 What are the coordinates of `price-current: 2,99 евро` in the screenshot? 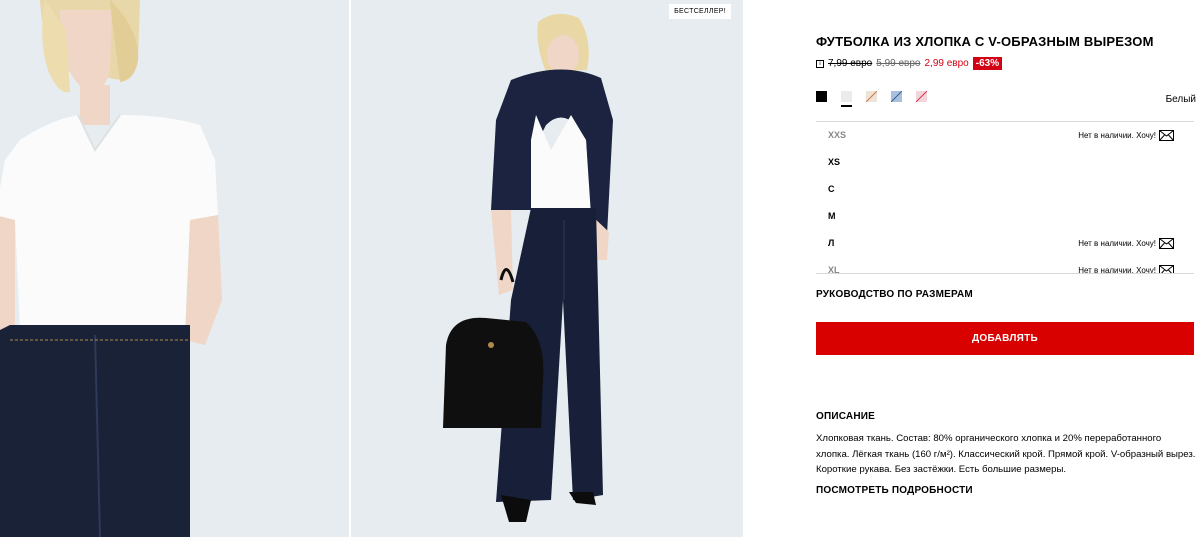 It's located at (946, 63).